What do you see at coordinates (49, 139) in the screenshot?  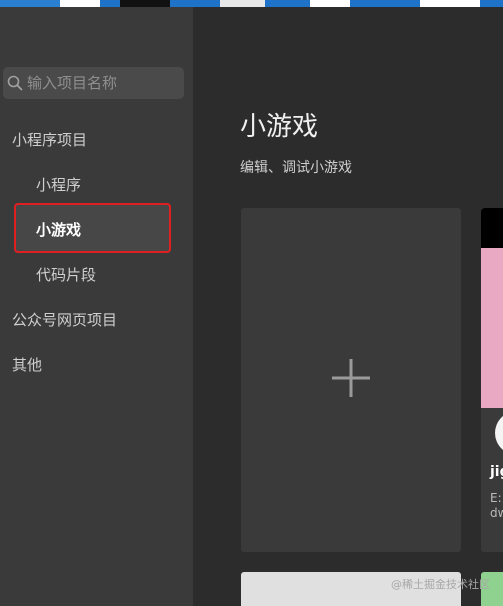 I see `sidebar-group-miniprogram-project: 小程序项目` at bounding box center [49, 139].